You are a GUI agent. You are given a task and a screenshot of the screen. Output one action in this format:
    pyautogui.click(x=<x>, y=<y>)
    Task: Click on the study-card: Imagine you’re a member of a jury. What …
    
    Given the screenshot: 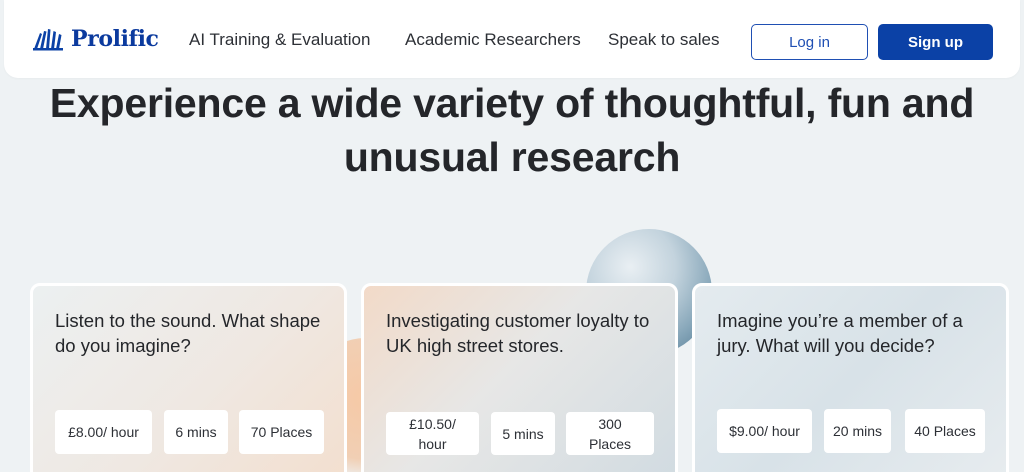 What is the action you would take?
    pyautogui.click(x=850, y=377)
    